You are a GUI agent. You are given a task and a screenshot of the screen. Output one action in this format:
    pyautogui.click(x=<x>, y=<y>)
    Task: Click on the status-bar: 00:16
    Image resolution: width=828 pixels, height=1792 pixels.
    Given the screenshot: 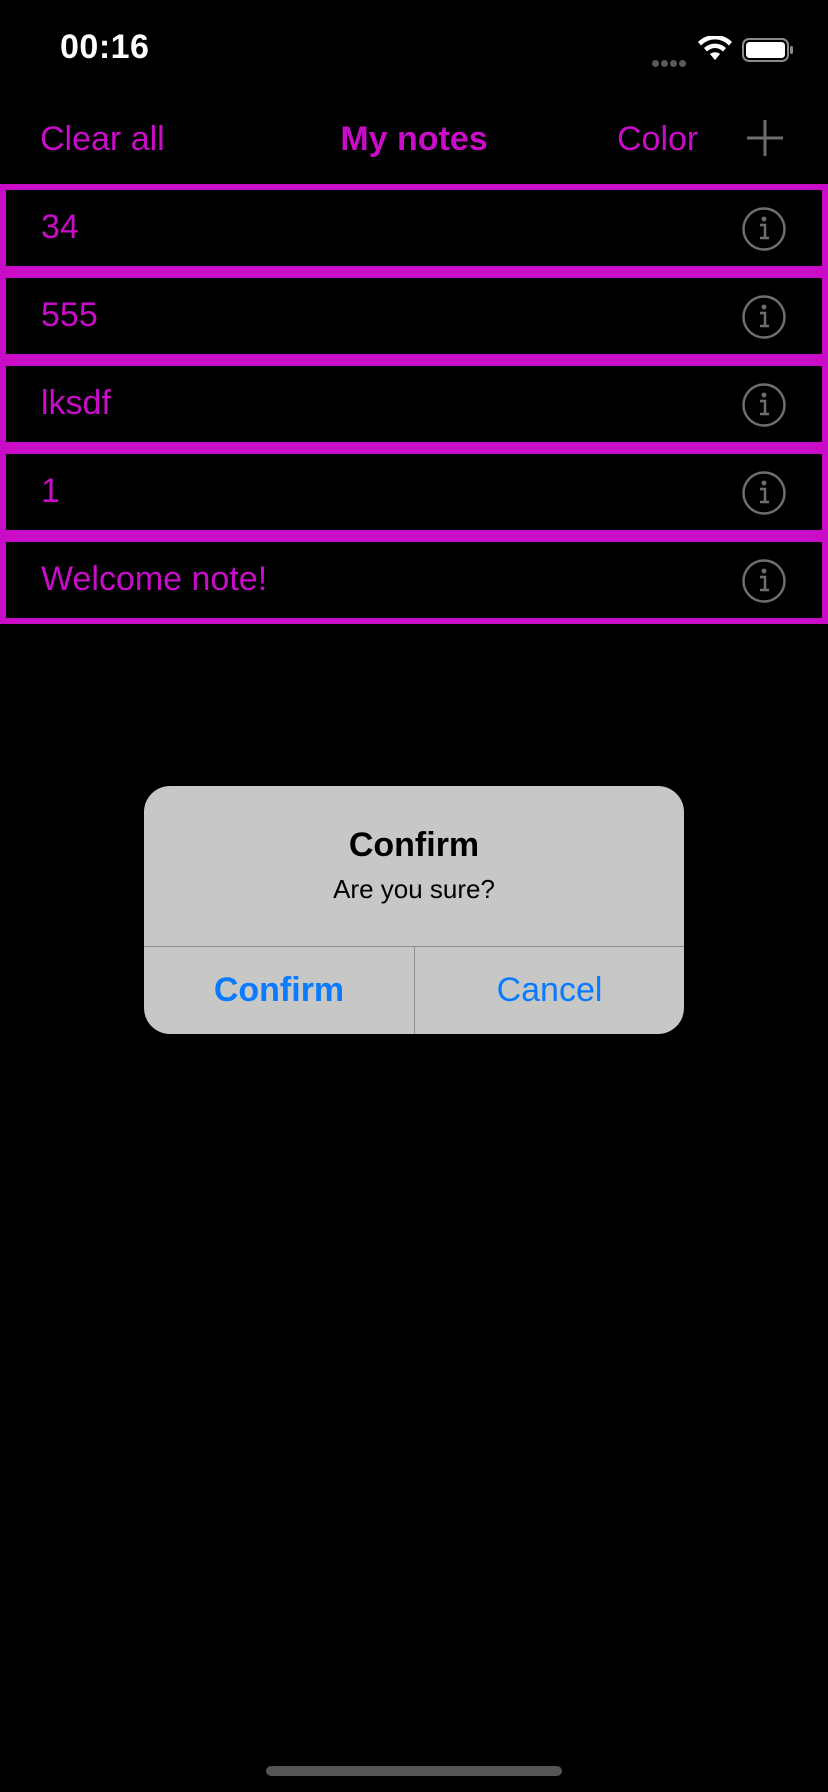 What is the action you would take?
    pyautogui.click(x=414, y=50)
    